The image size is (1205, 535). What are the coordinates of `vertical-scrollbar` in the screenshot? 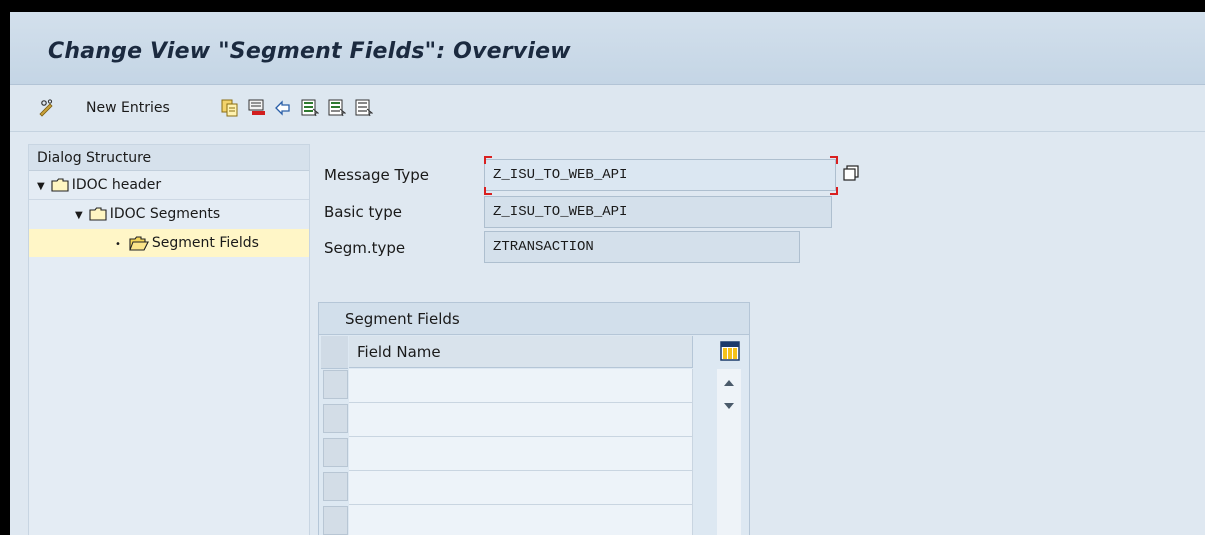 It's located at (729, 452).